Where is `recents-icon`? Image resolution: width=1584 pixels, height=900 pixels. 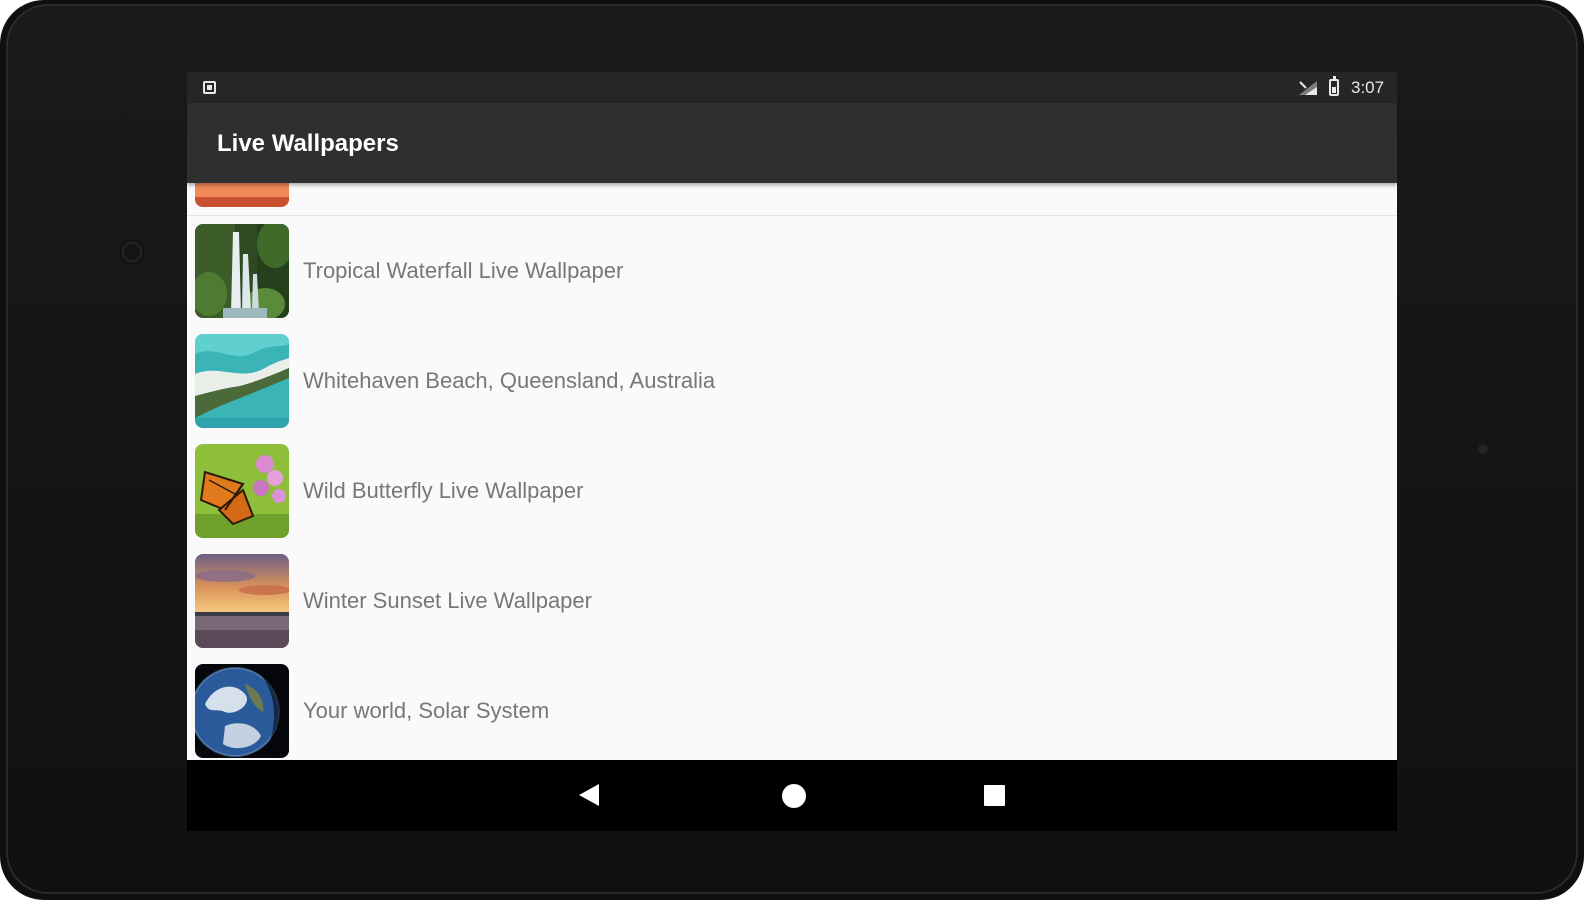 recents-icon is located at coordinates (994, 795).